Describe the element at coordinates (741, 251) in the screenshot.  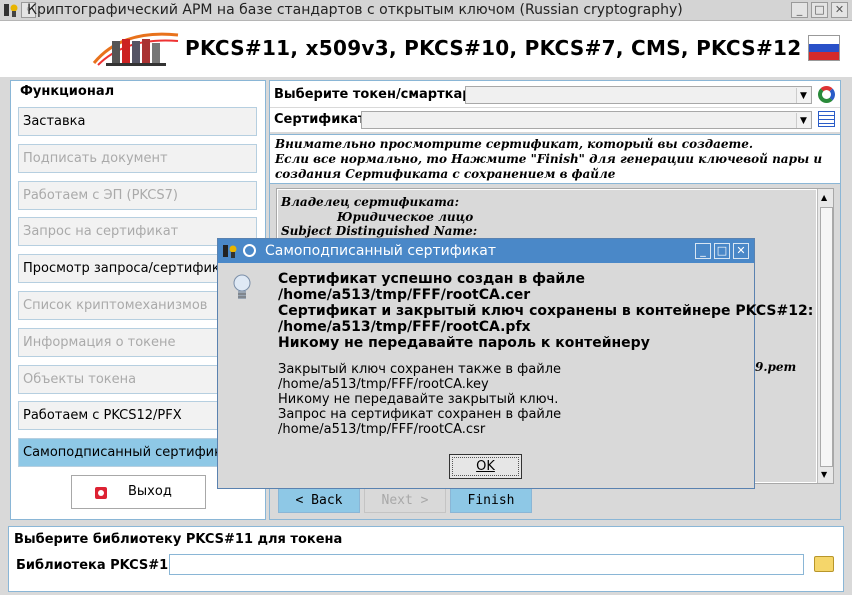
I see `dialog-close-button: ✕` at that location.